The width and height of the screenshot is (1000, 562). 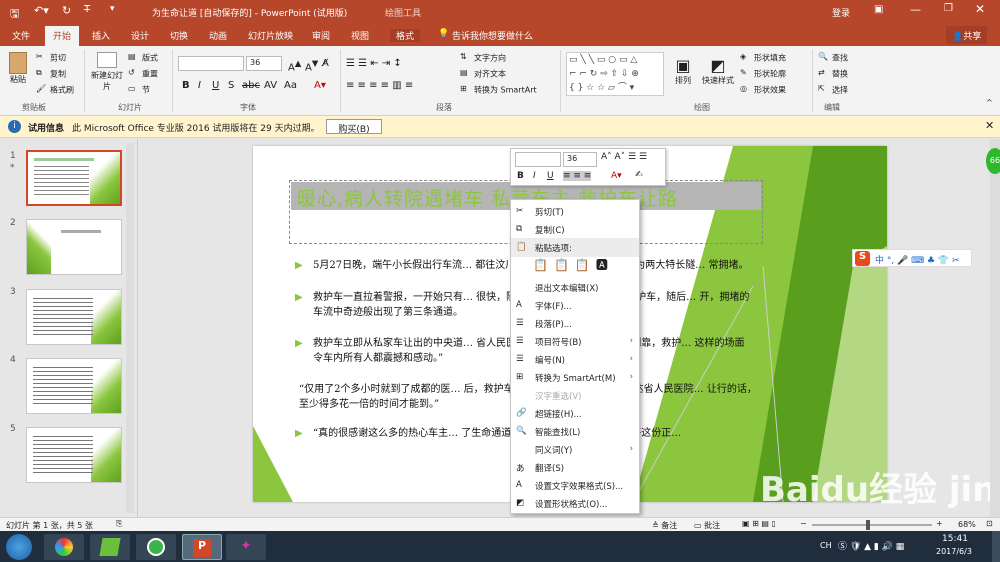 What do you see at coordinates (583, 265) in the screenshot?
I see `paste-options: 📋📋📋🅰` at bounding box center [583, 265].